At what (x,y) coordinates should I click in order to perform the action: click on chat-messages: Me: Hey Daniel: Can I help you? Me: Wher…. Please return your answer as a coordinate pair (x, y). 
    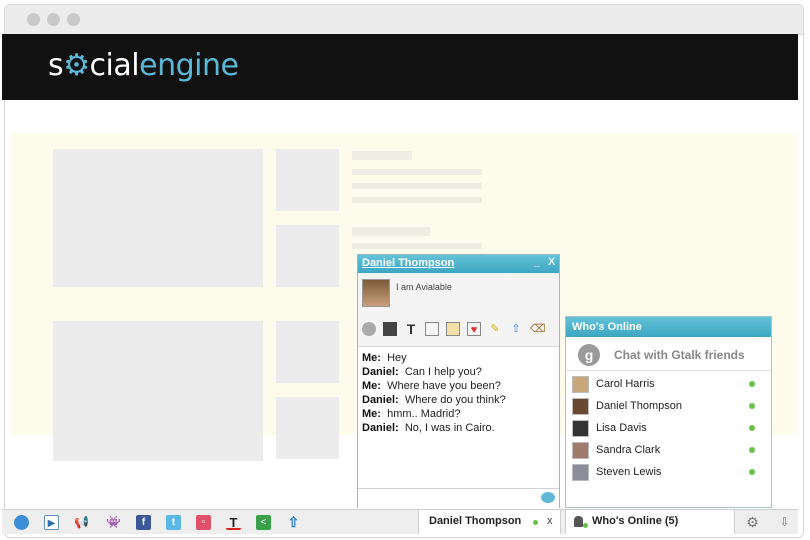
    Looking at the image, I should click on (459, 393).